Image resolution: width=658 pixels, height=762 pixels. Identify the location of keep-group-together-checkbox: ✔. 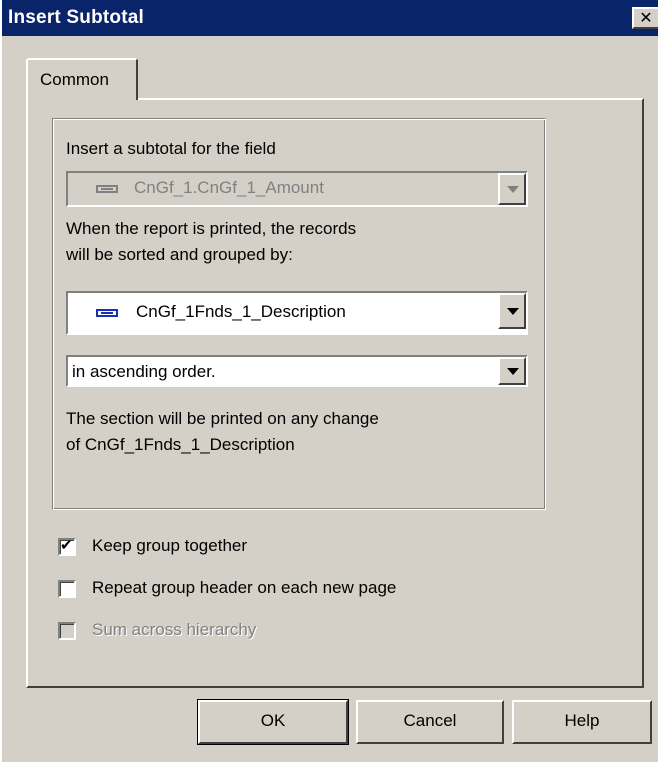
(67, 546).